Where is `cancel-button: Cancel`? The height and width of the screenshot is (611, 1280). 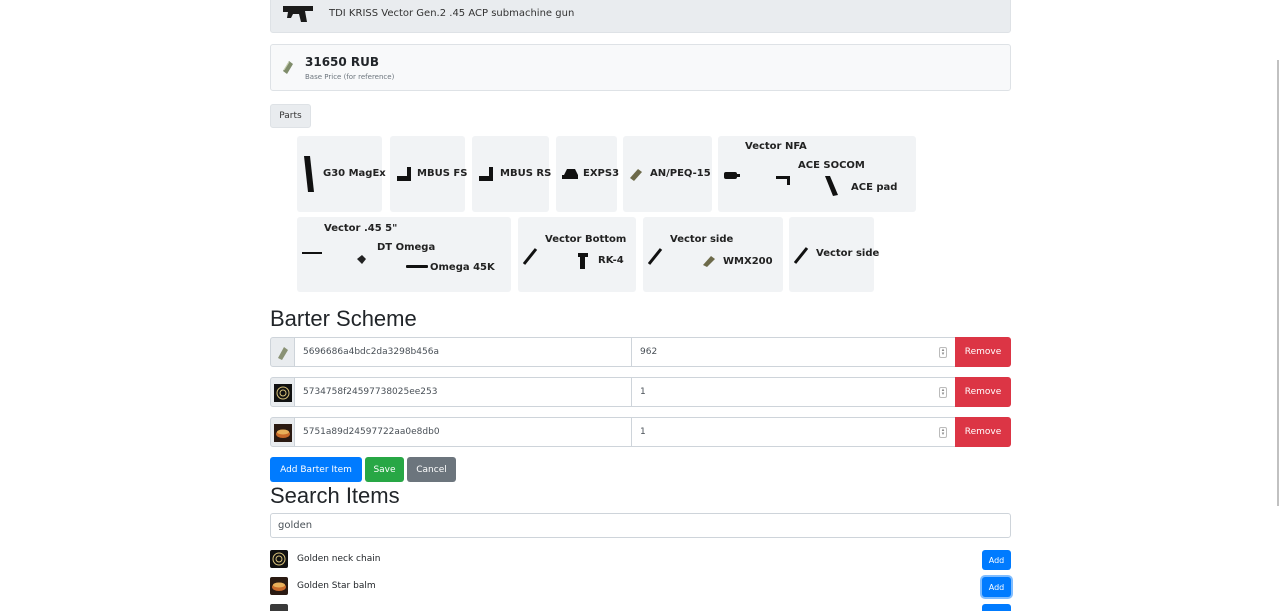 cancel-button: Cancel is located at coordinates (431, 469).